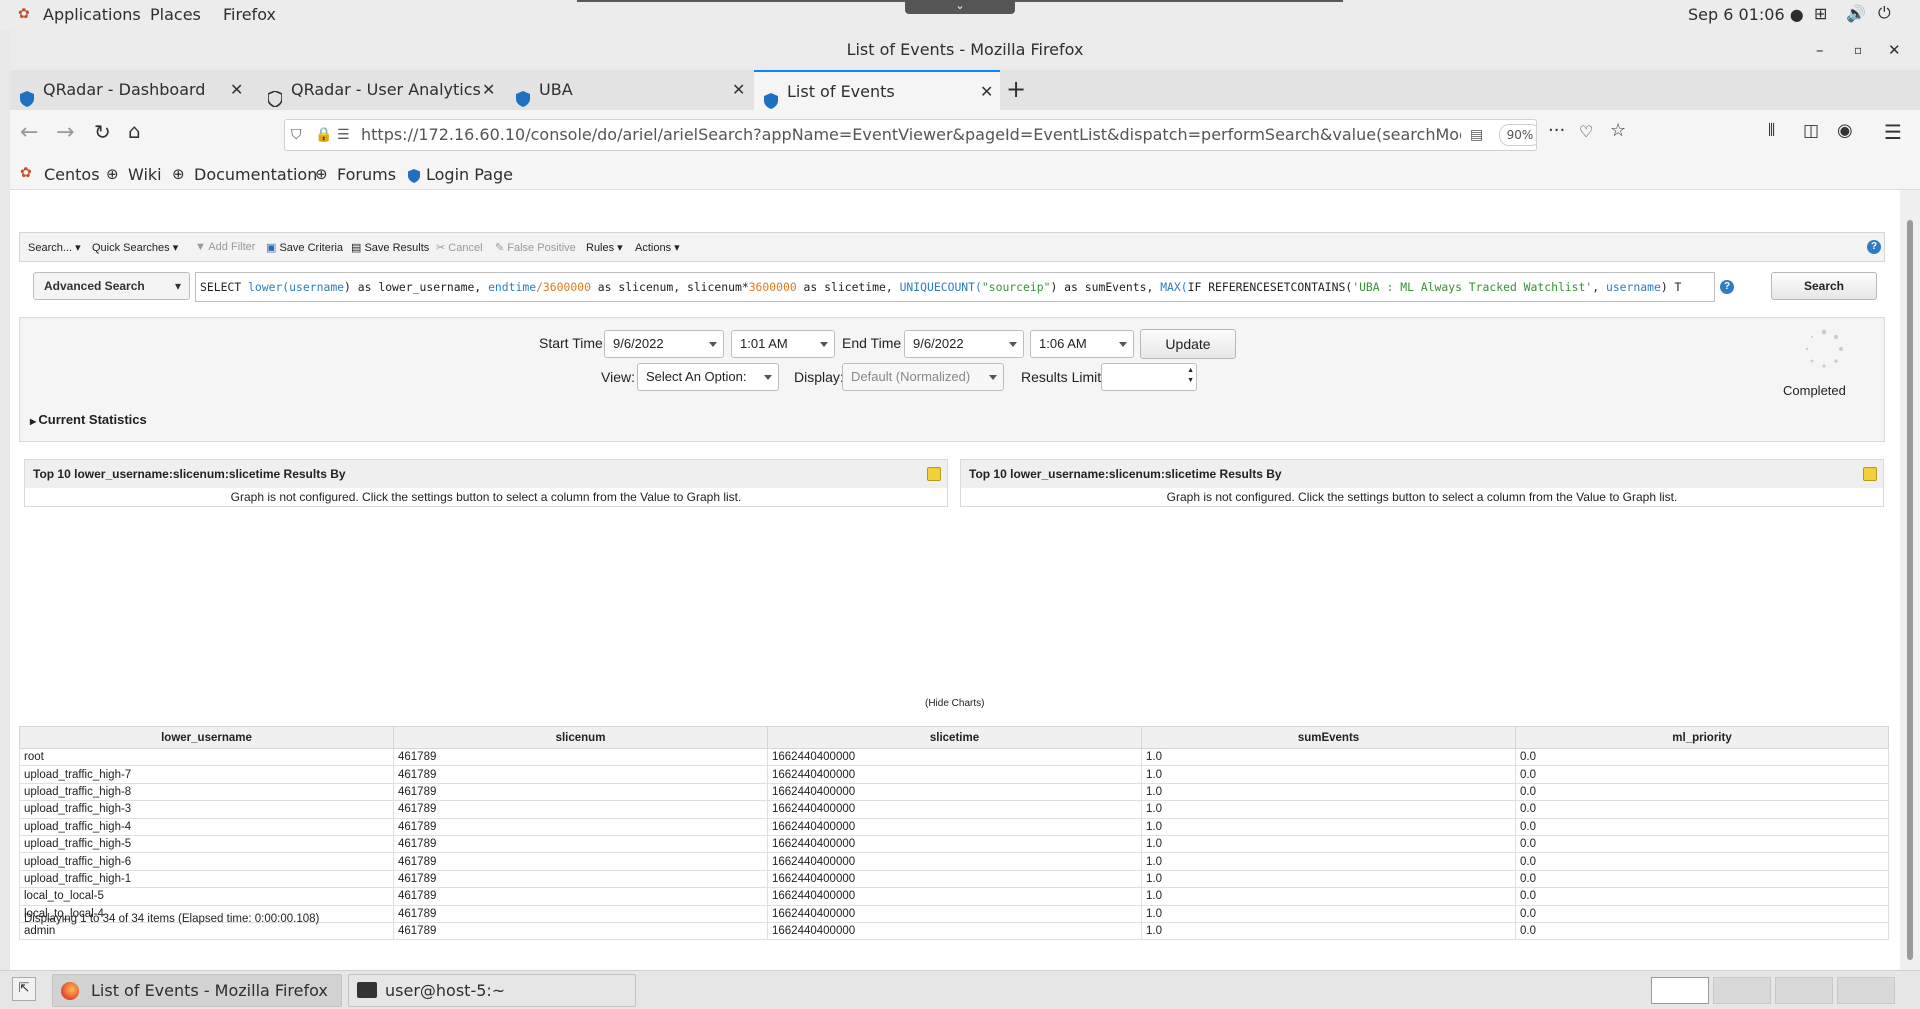  Describe the element at coordinates (249, 14) in the screenshot. I see `firefox-menu: Firefox` at that location.